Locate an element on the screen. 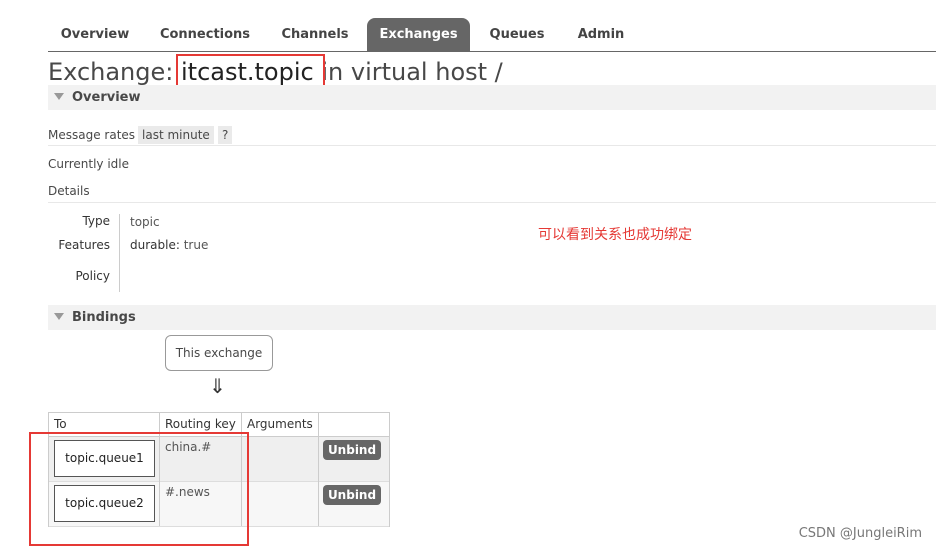  overview-section-header: Overview is located at coordinates (492, 97).